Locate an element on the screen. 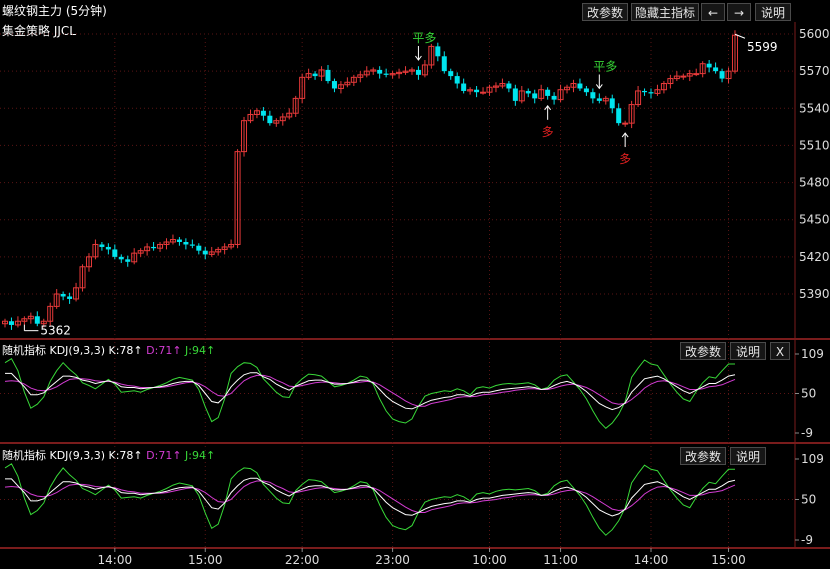  price-tick-label: 5450 is located at coordinates (814, 220).